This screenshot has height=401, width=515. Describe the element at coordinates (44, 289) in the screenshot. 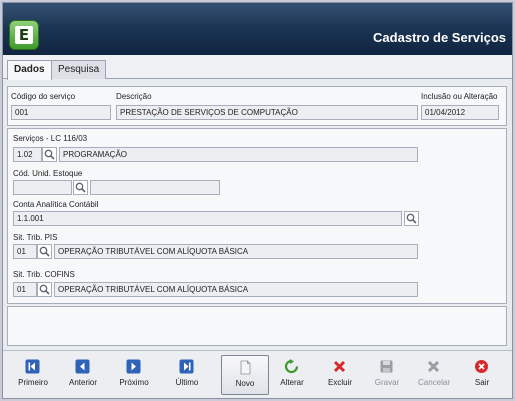

I see `cofins-search-icon` at that location.